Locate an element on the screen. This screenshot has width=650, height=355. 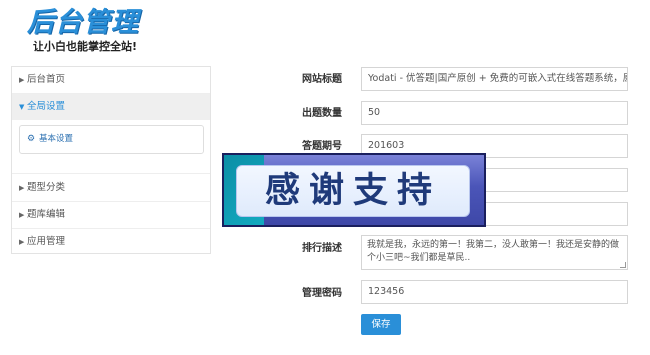
logo: 后台管理 让小白也能掌控全站! is located at coordinates (92, 31).